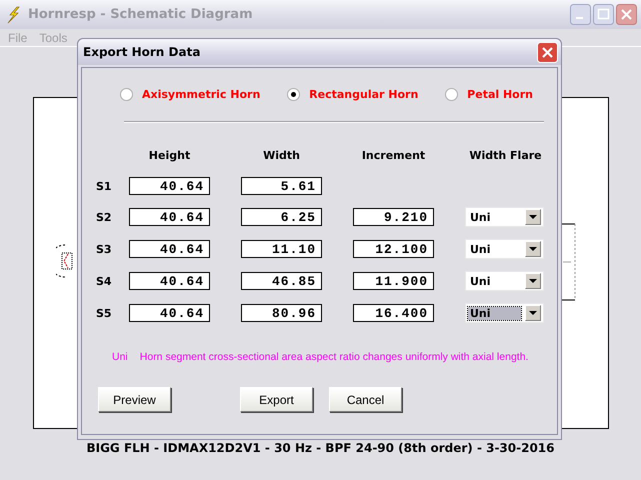  What do you see at coordinates (320, 448) in the screenshot?
I see `diagram-caption: BIGG FLH - IDMAX12D2V1 - 30 Hz - BPF 24-90 (8th order) - 3-30-2016` at bounding box center [320, 448].